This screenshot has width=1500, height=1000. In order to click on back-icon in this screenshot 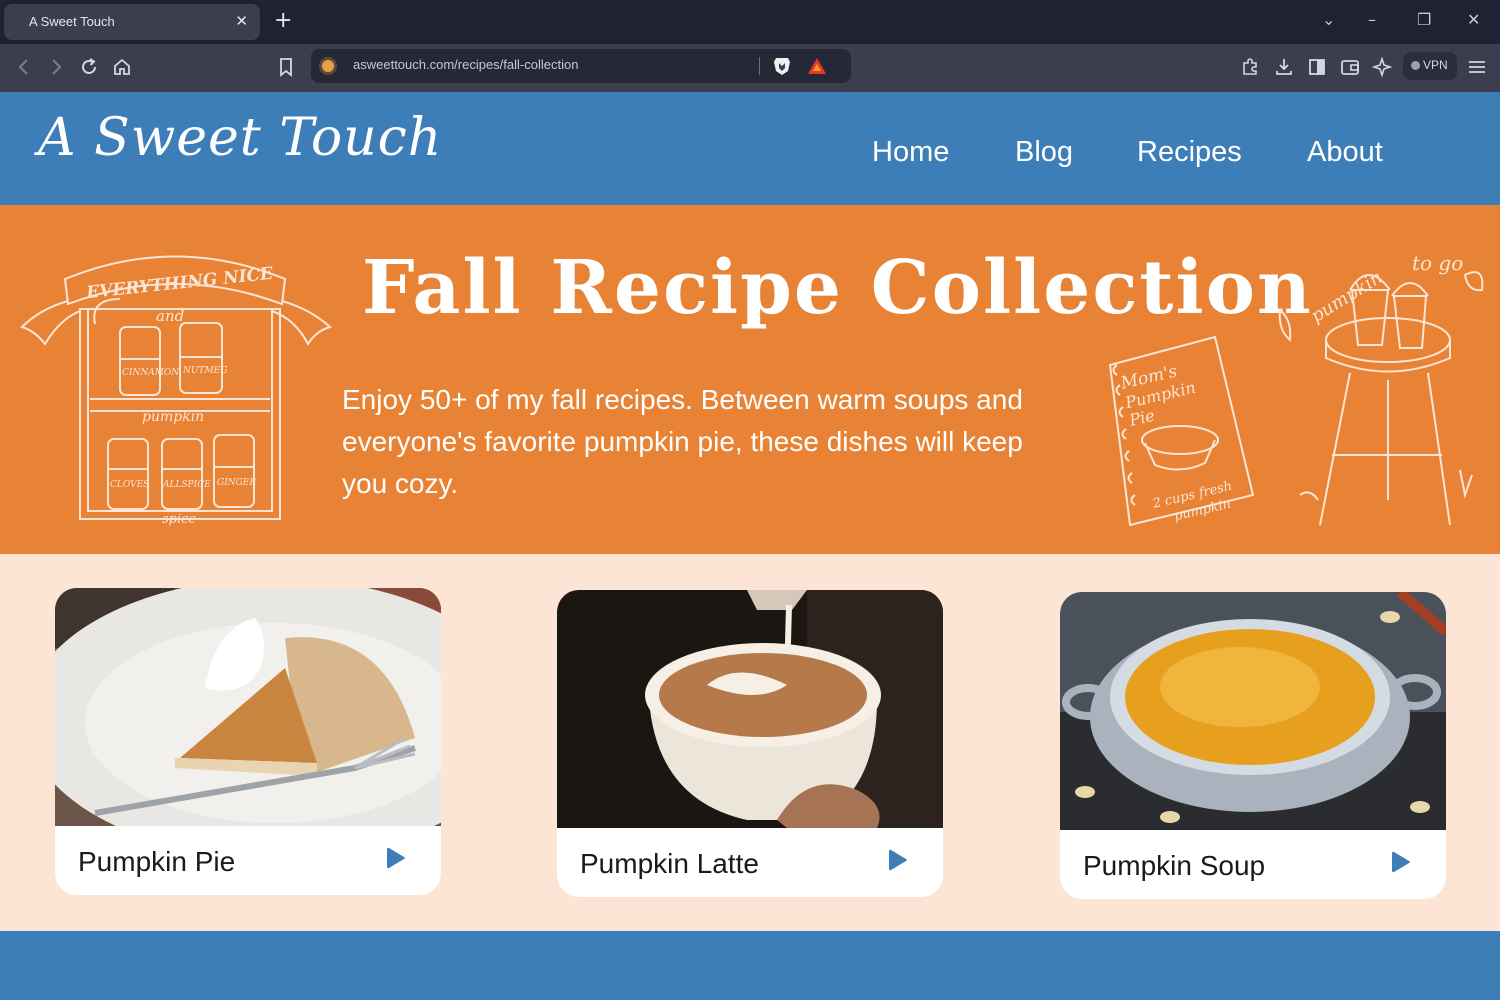, I will do `click(24, 67)`.